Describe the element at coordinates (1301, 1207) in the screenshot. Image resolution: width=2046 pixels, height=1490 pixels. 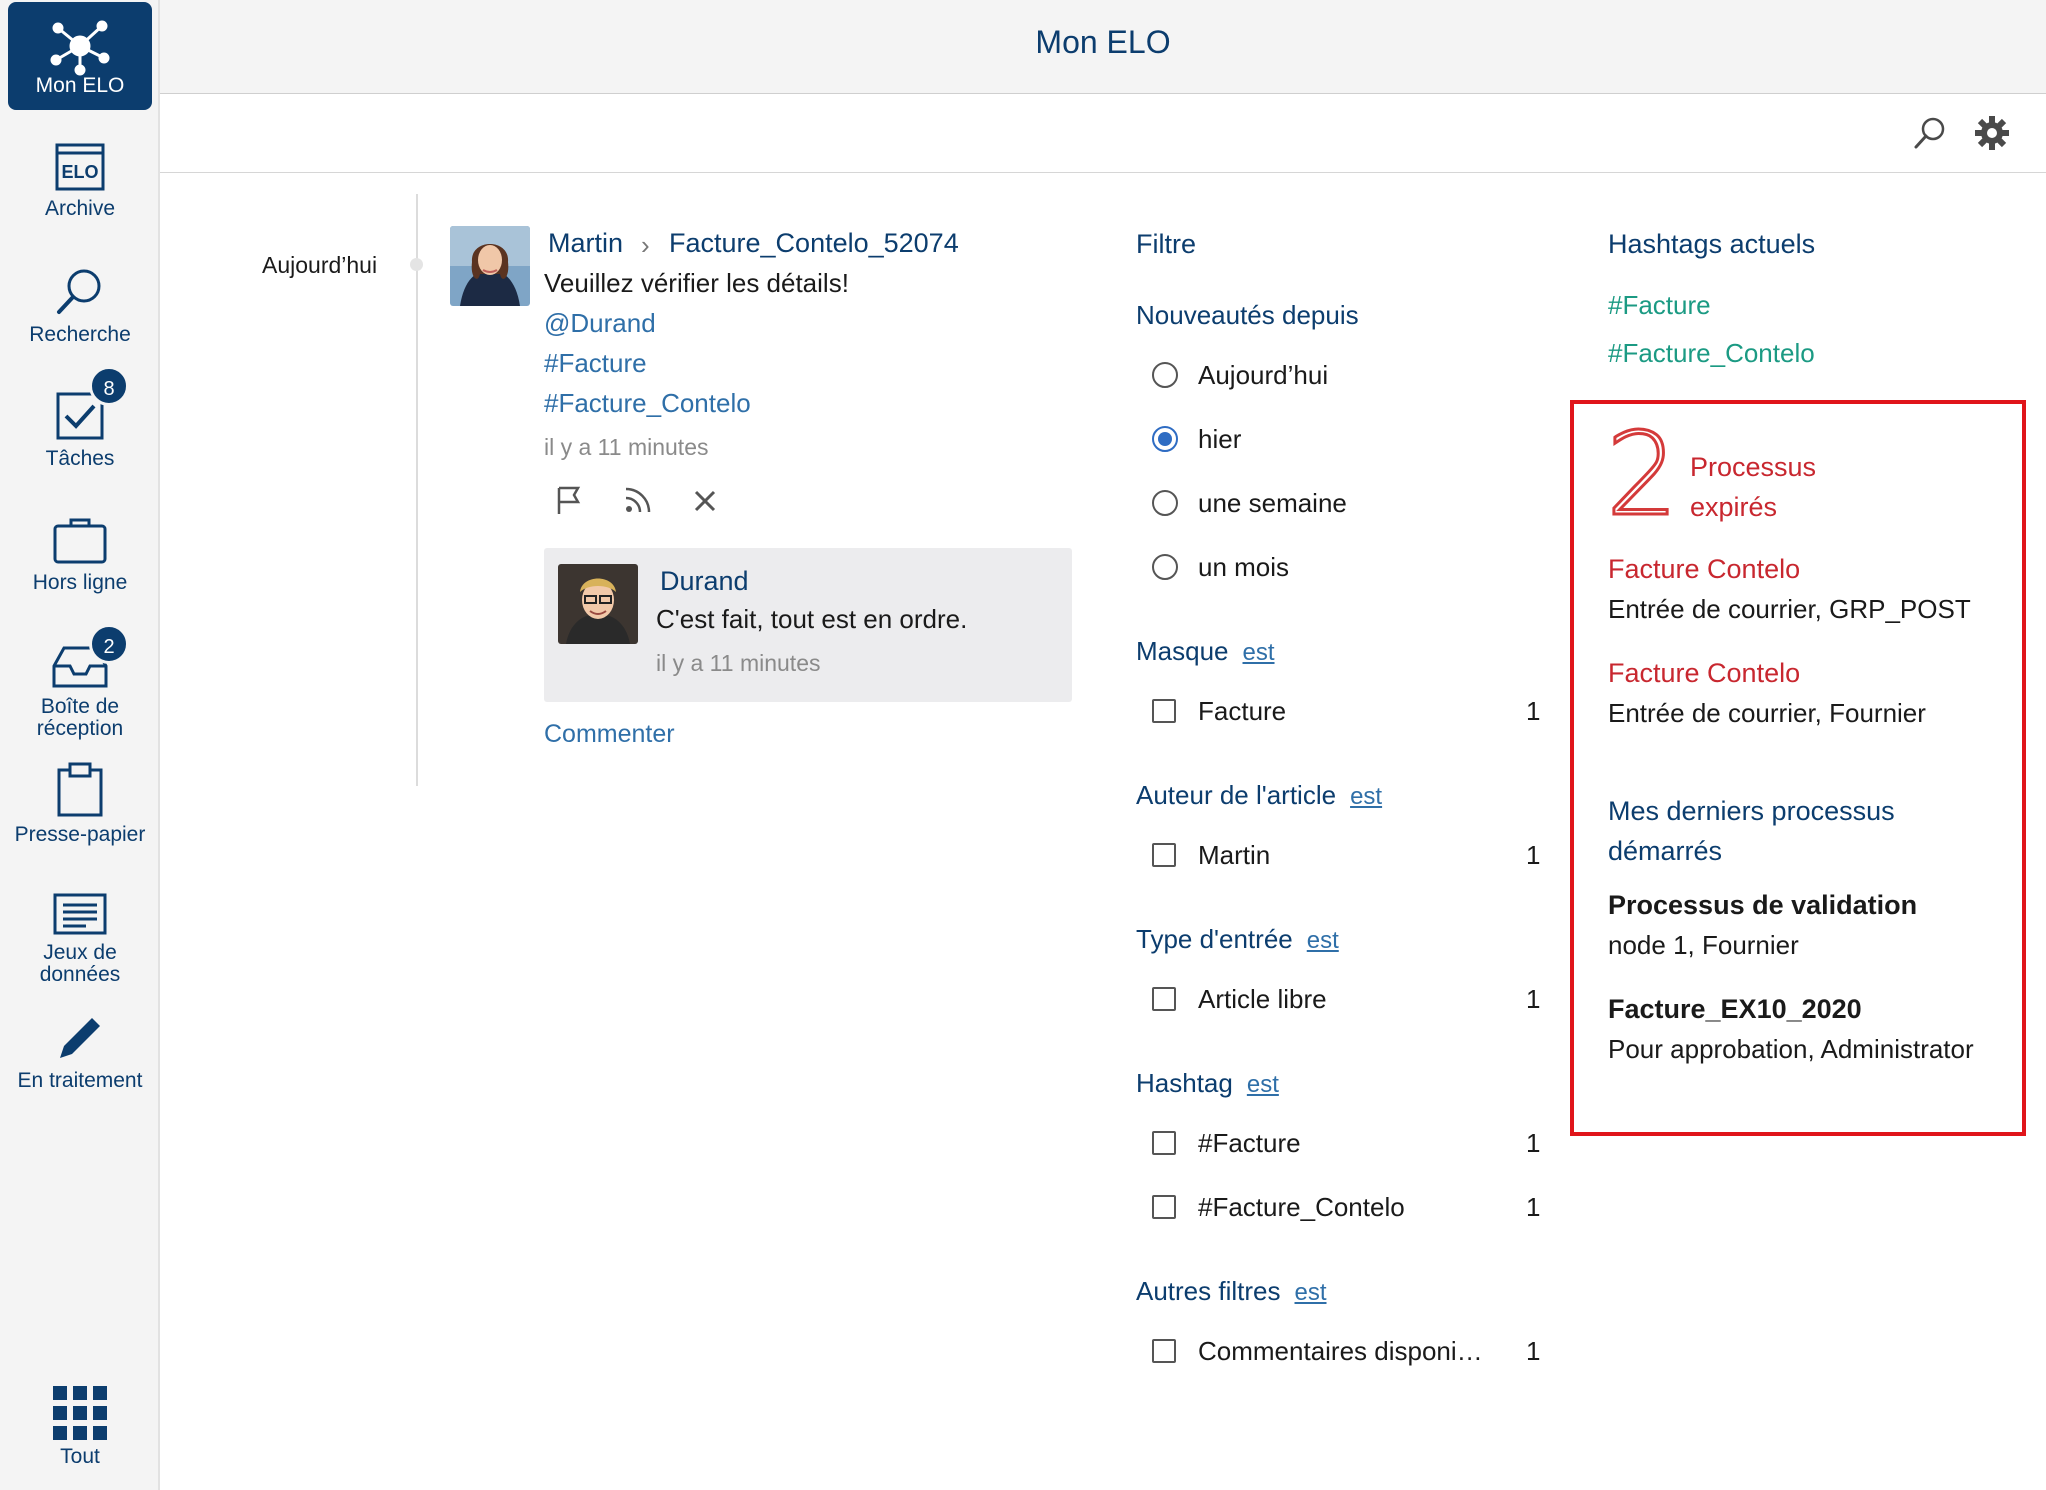
I see `checkbox-label: #Facture_Contelo` at that location.